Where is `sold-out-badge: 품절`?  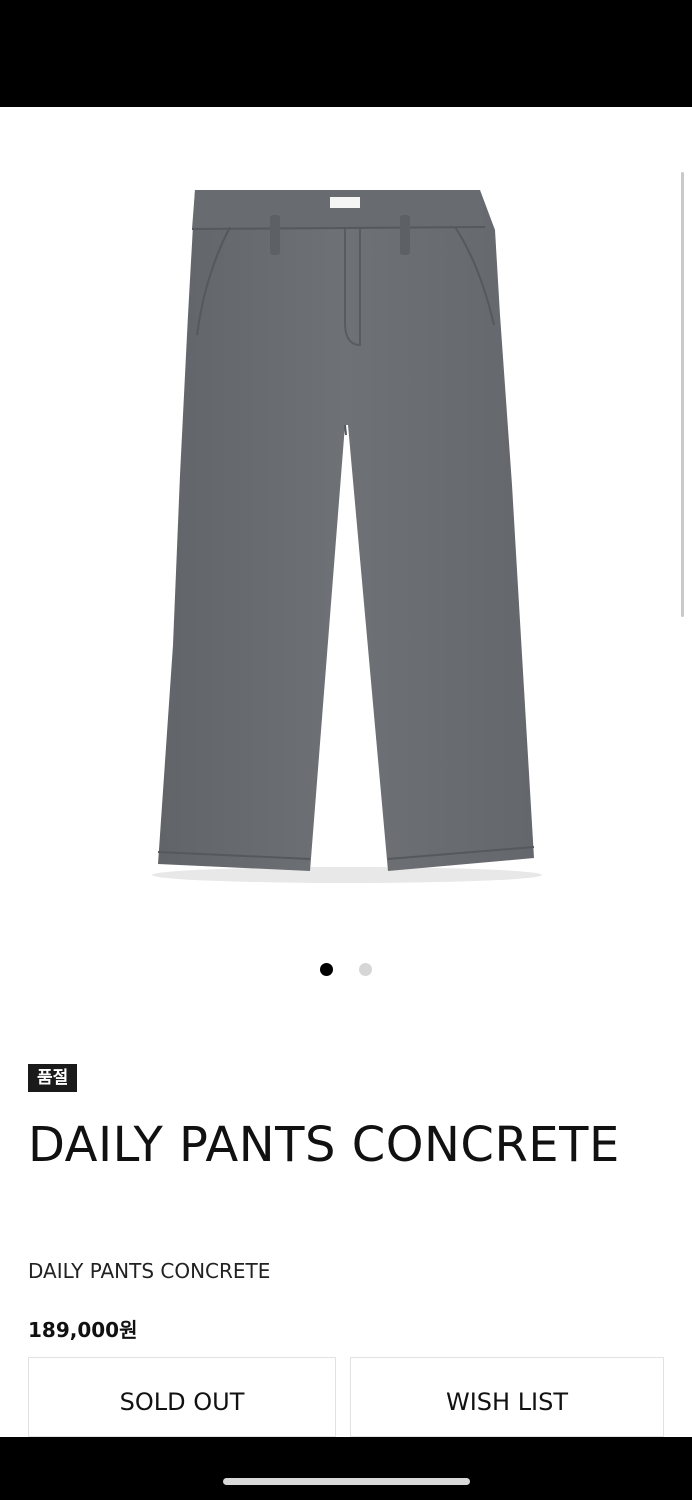
sold-out-badge: 품절 is located at coordinates (53, 1078).